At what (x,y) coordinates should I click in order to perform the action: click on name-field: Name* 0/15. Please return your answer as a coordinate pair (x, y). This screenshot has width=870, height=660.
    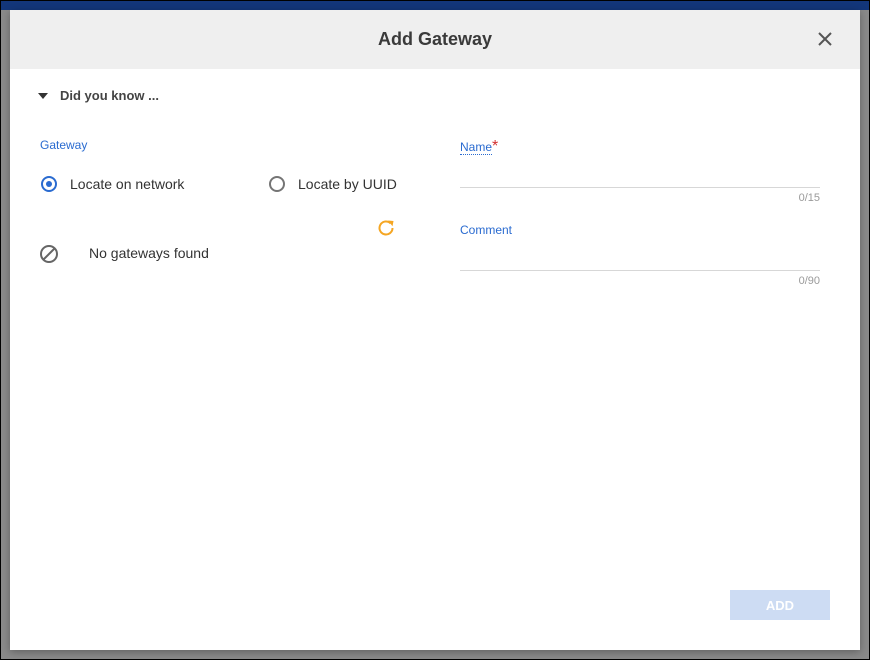
    Looking at the image, I should click on (640, 171).